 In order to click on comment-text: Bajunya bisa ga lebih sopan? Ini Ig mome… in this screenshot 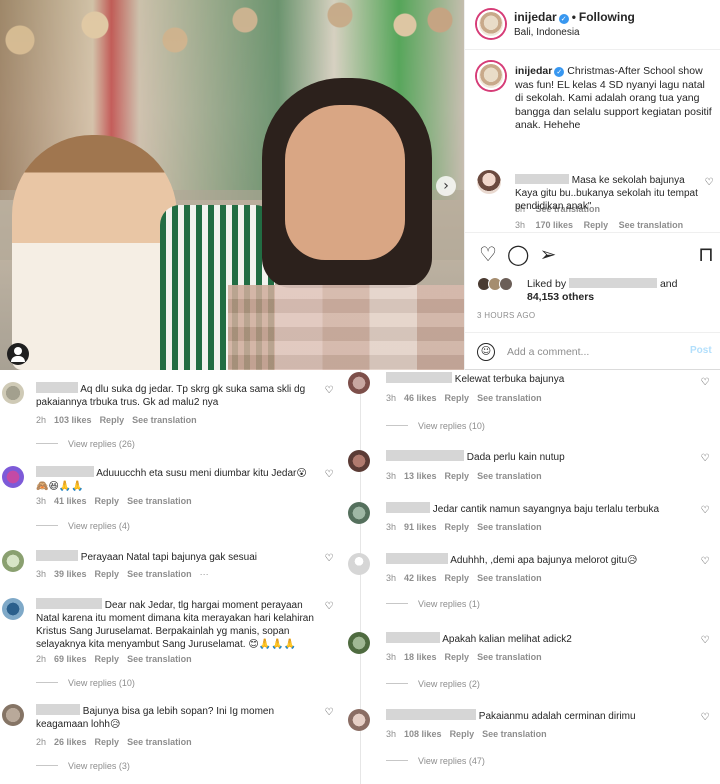, I will do `click(155, 717)`.